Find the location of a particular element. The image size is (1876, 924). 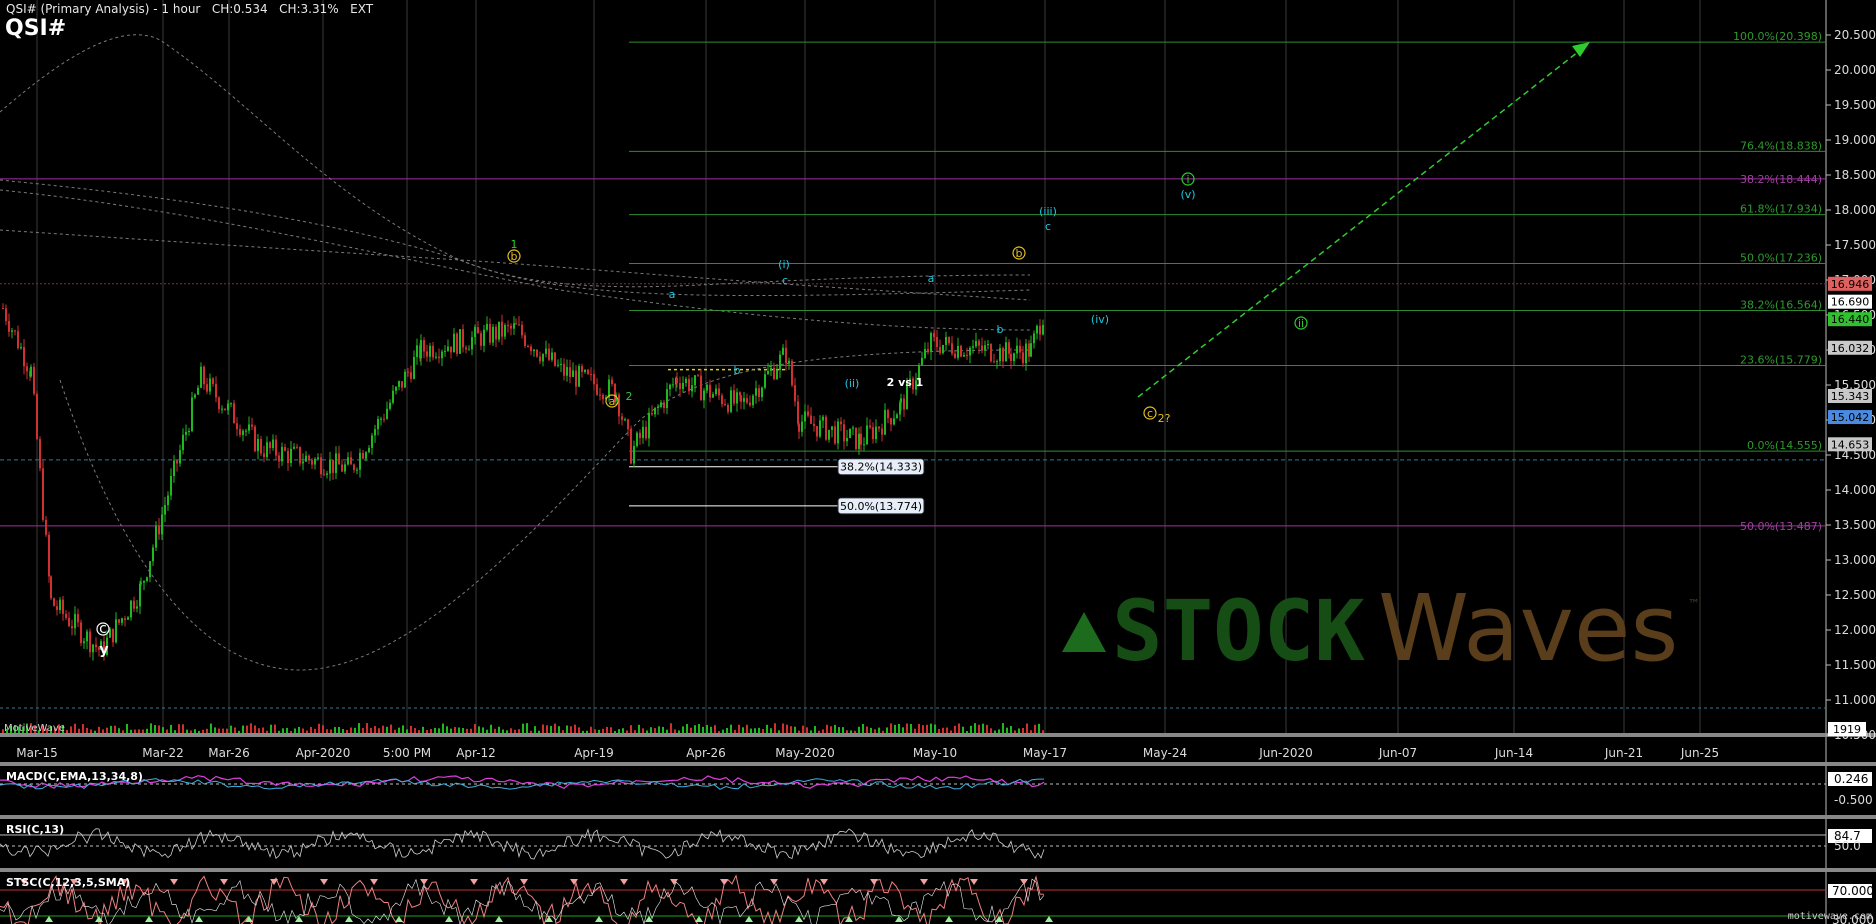

wave-label: i is located at coordinates (1187, 179).